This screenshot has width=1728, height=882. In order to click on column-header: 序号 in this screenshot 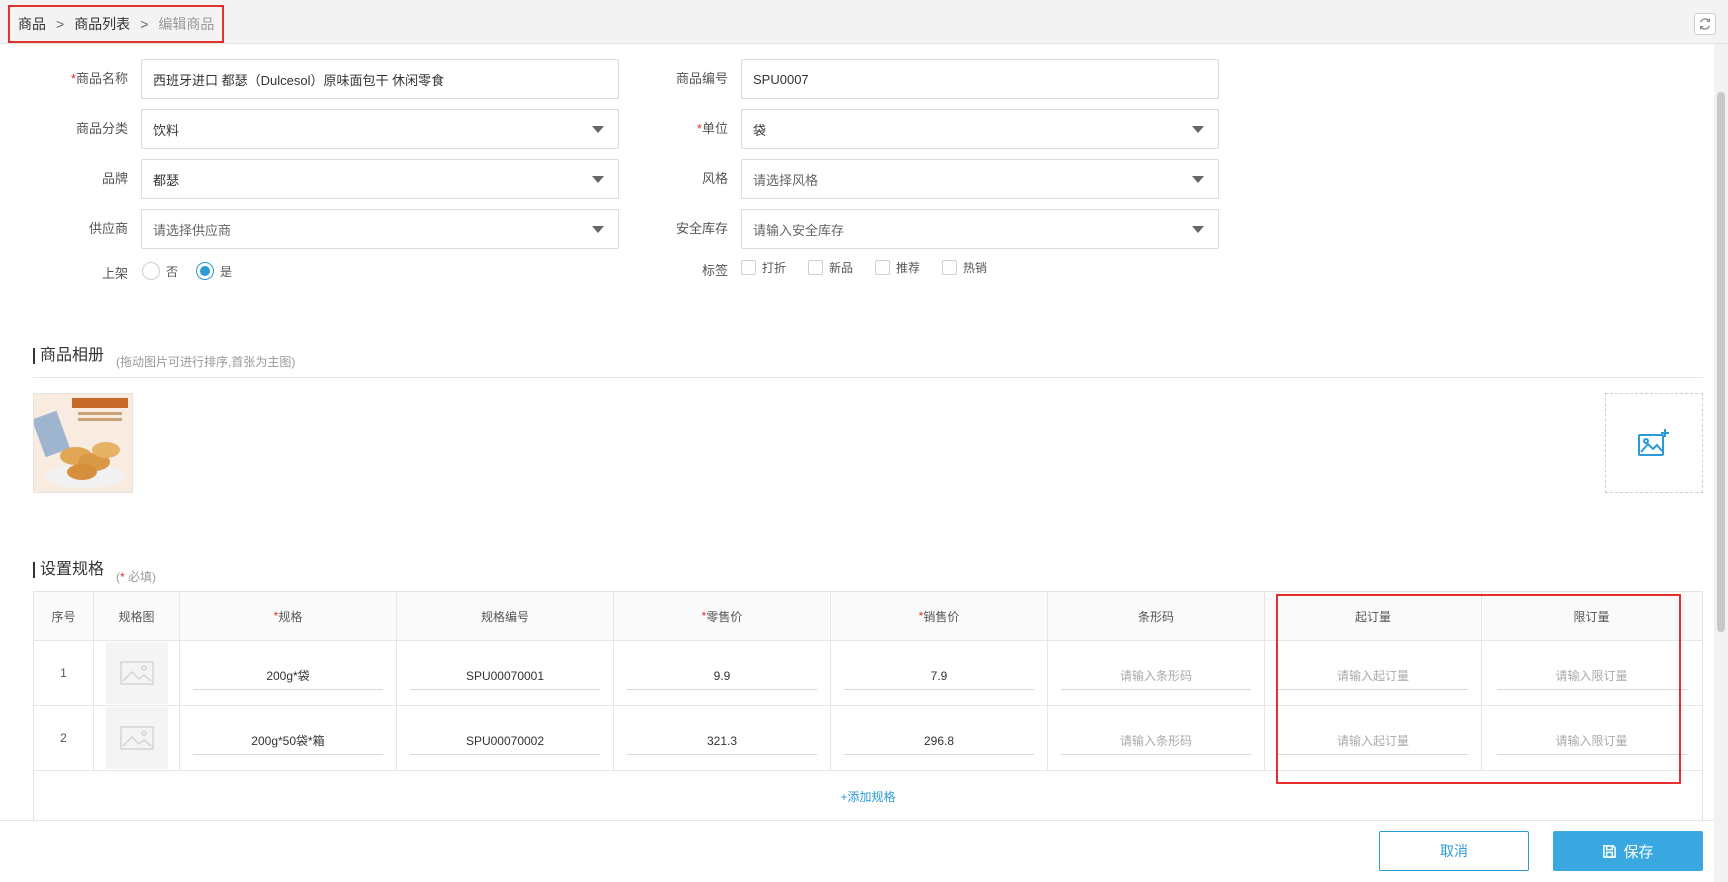, I will do `click(64, 616)`.